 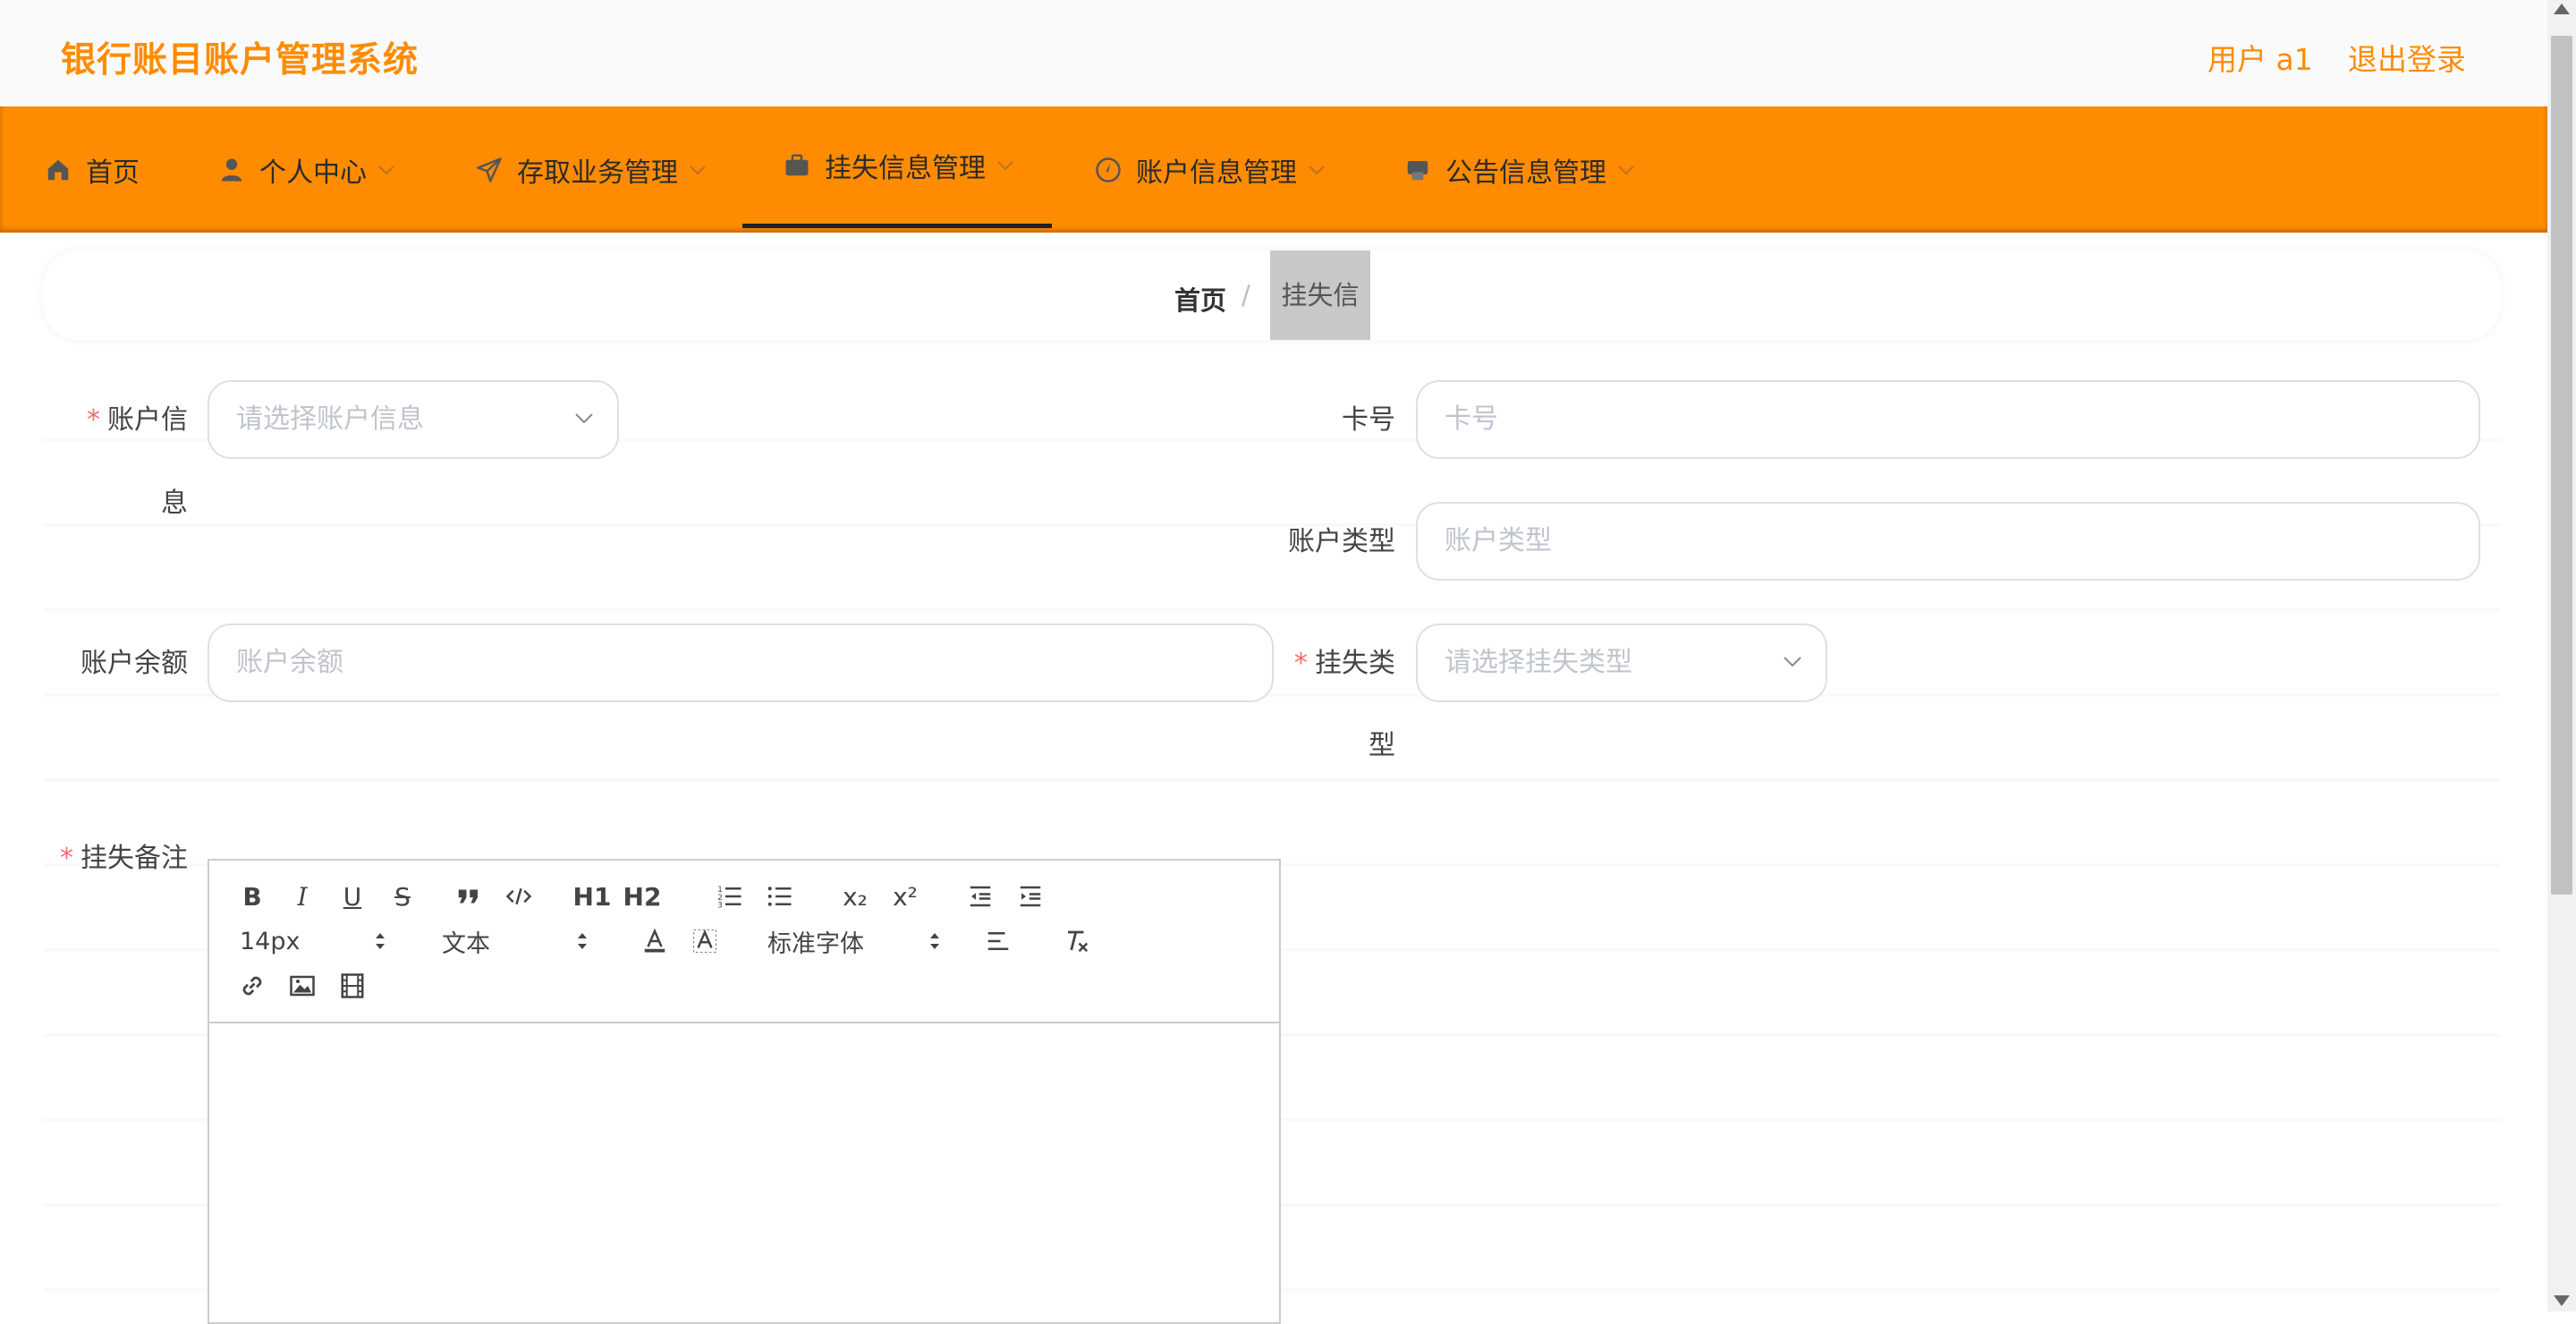 I want to click on align-left-icon, so click(x=998, y=941).